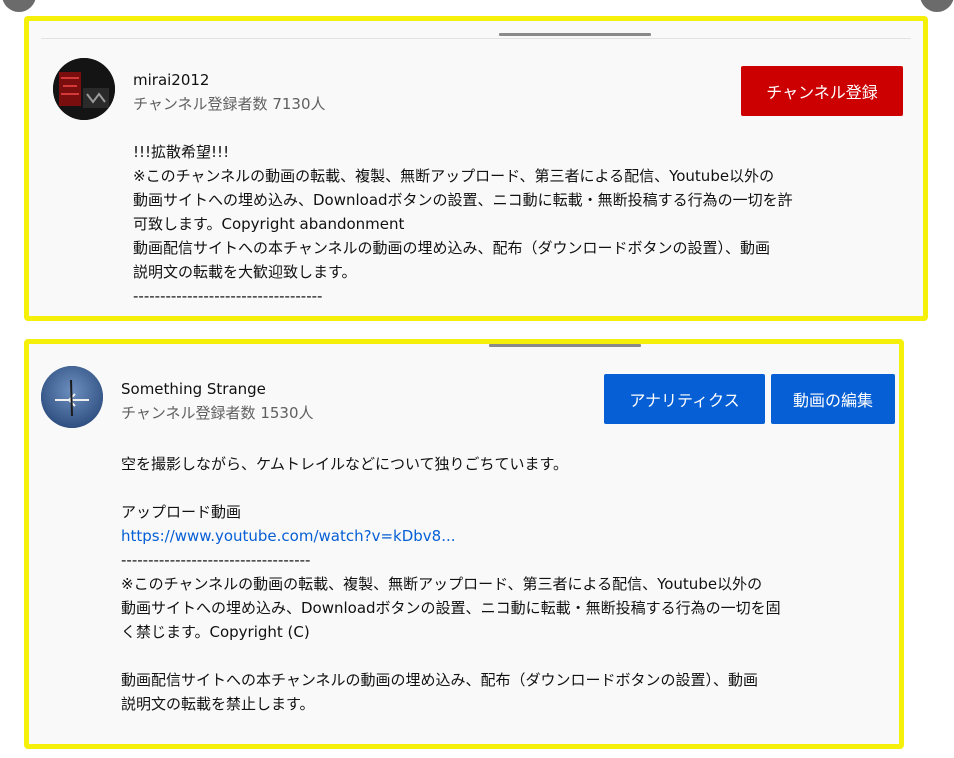 The height and width of the screenshot is (758, 954). Describe the element at coordinates (181, 152) in the screenshot. I see `description-line: !!!拡散希望!!!` at that location.